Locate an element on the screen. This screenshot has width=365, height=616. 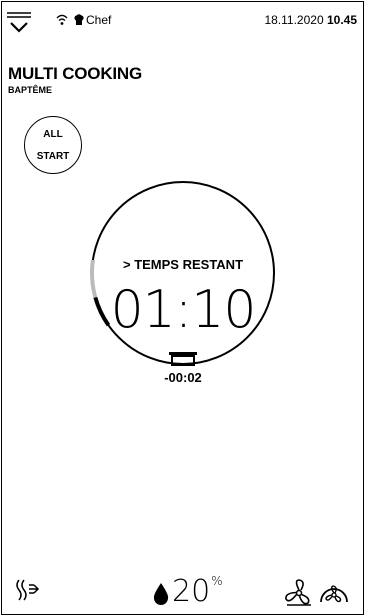
humidity-value: 20 is located at coordinates (191, 591).